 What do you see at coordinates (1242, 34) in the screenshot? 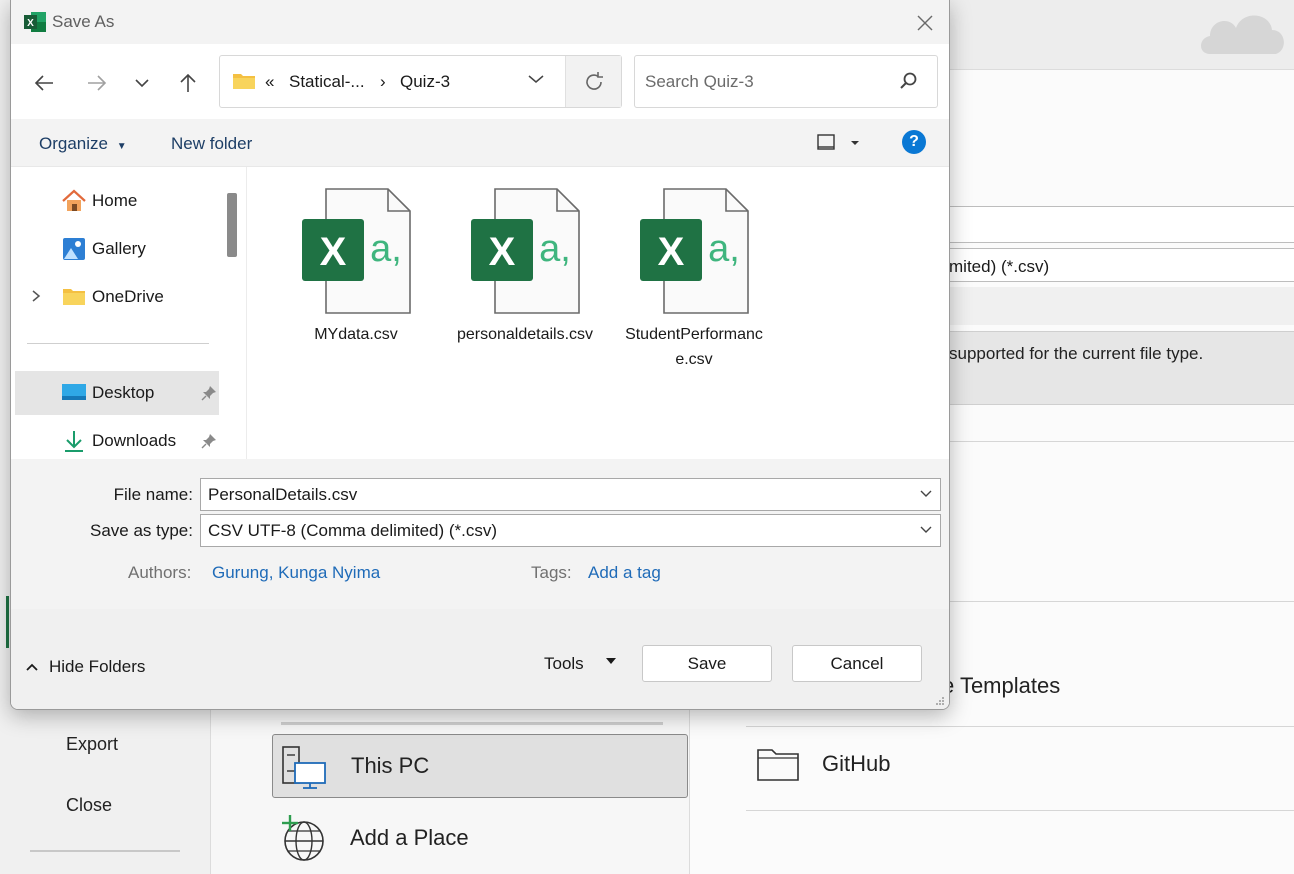
I see `cloud-decoration-icon` at bounding box center [1242, 34].